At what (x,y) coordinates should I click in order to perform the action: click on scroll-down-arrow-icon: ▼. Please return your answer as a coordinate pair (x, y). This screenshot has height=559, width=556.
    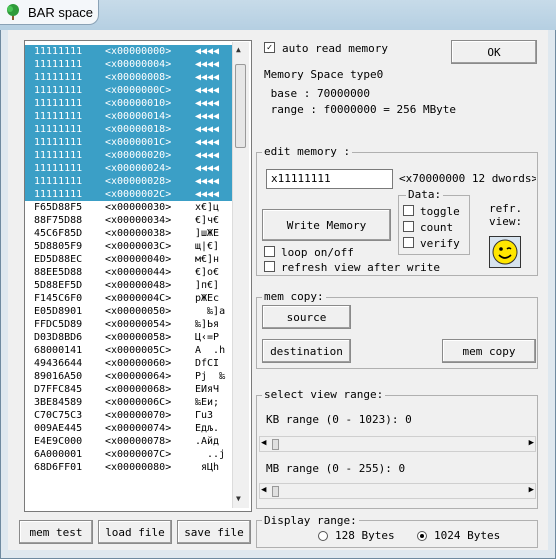
    Looking at the image, I should click on (238, 498).